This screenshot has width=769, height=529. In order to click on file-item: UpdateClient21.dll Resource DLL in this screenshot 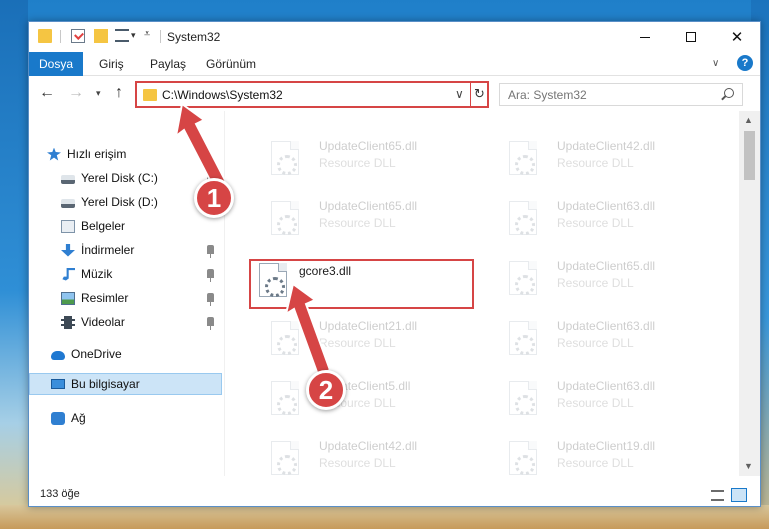, I will do `click(361, 340)`.